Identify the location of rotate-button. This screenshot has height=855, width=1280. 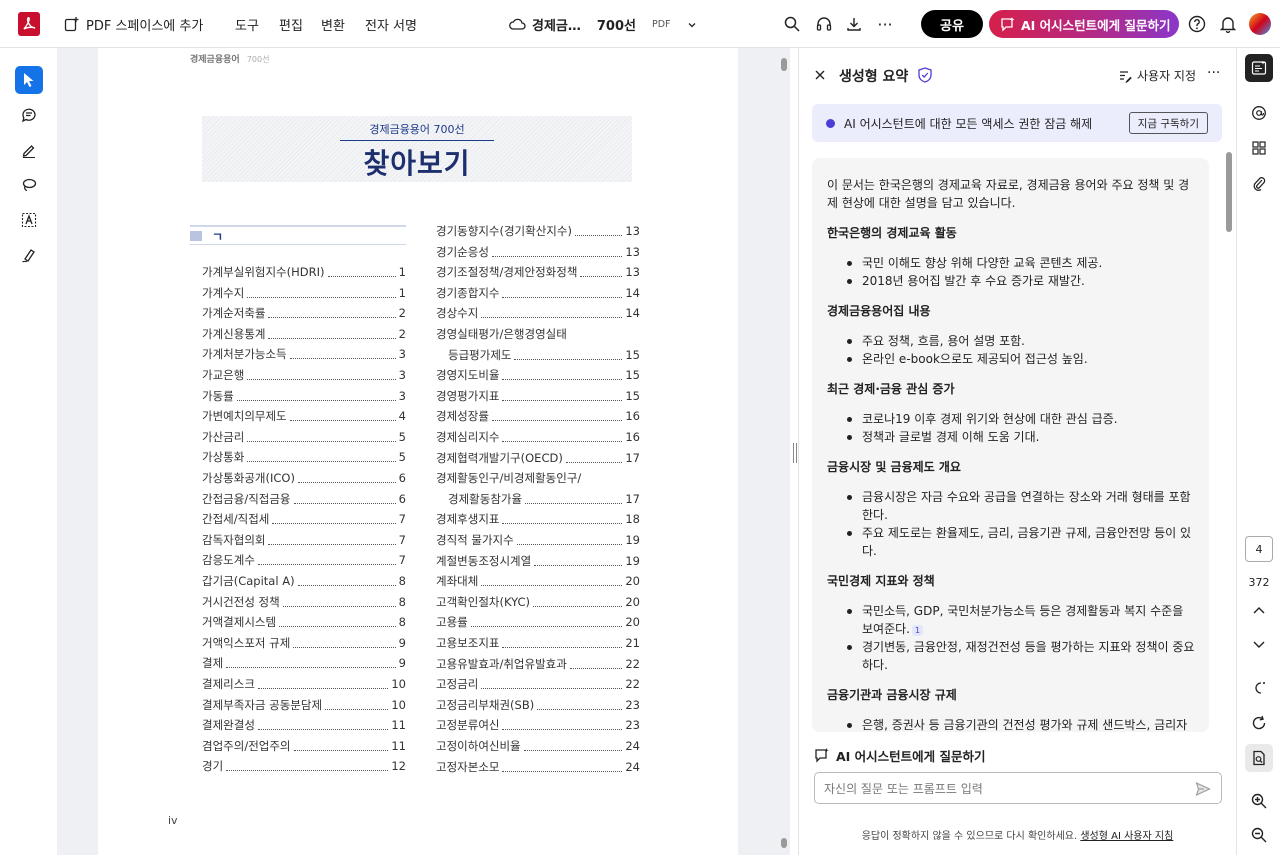
(1259, 723).